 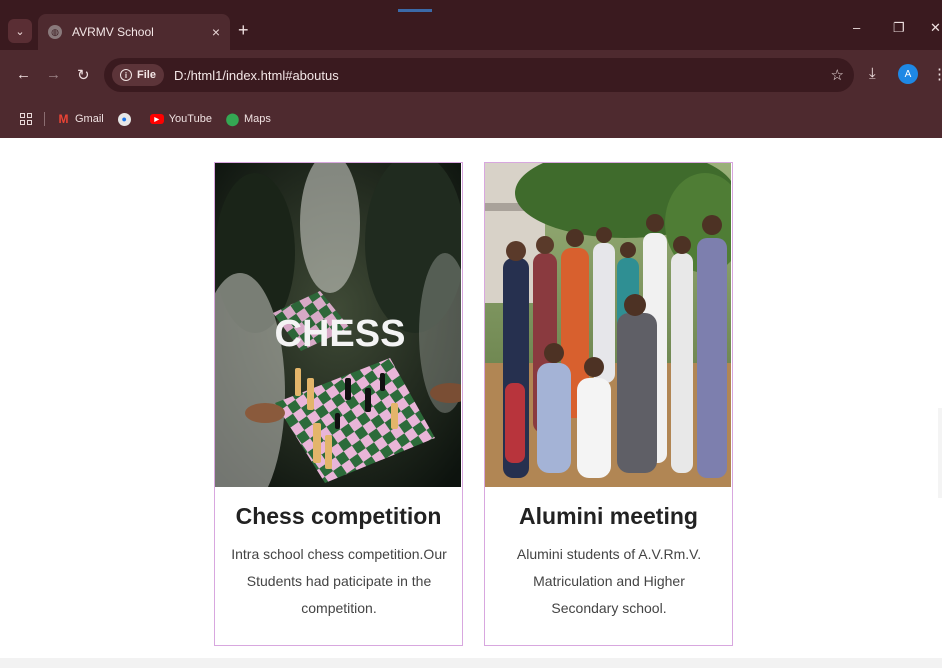 I want to click on edge-icon: ●, so click(x=124, y=119).